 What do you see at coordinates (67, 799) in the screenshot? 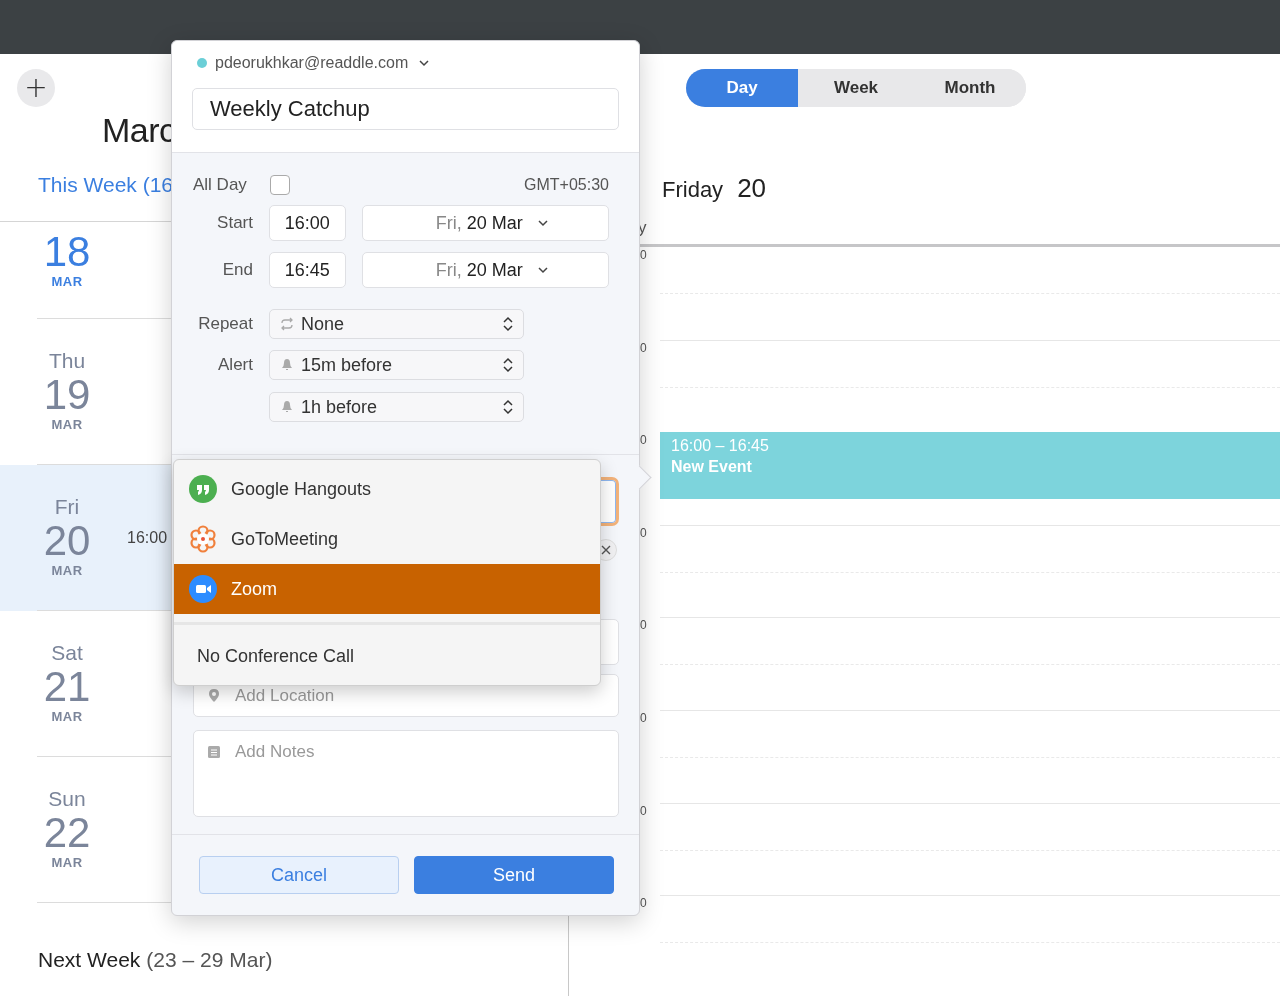
I see `weekday-label: Sun` at bounding box center [67, 799].